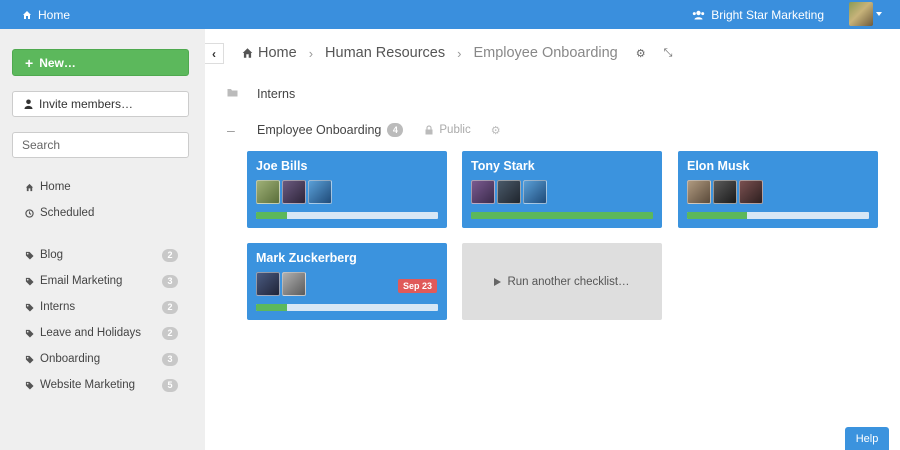  Describe the element at coordinates (100, 145) in the screenshot. I see `search-input` at that location.